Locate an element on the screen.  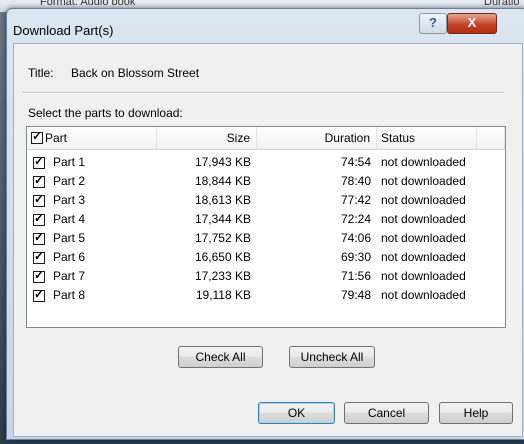
title-label: Title: is located at coordinates (41, 73).